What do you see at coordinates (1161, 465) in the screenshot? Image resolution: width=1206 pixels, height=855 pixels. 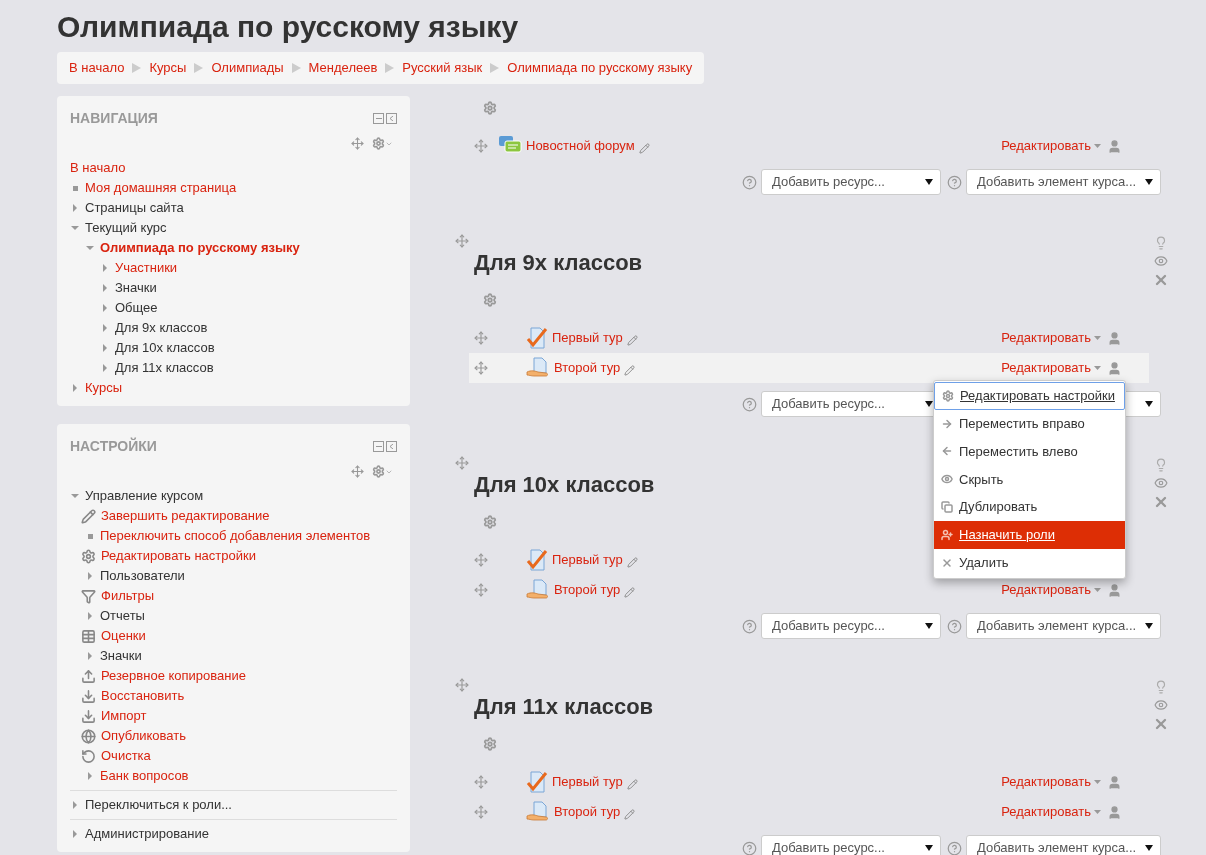 I see `lightbulb-icon` at bounding box center [1161, 465].